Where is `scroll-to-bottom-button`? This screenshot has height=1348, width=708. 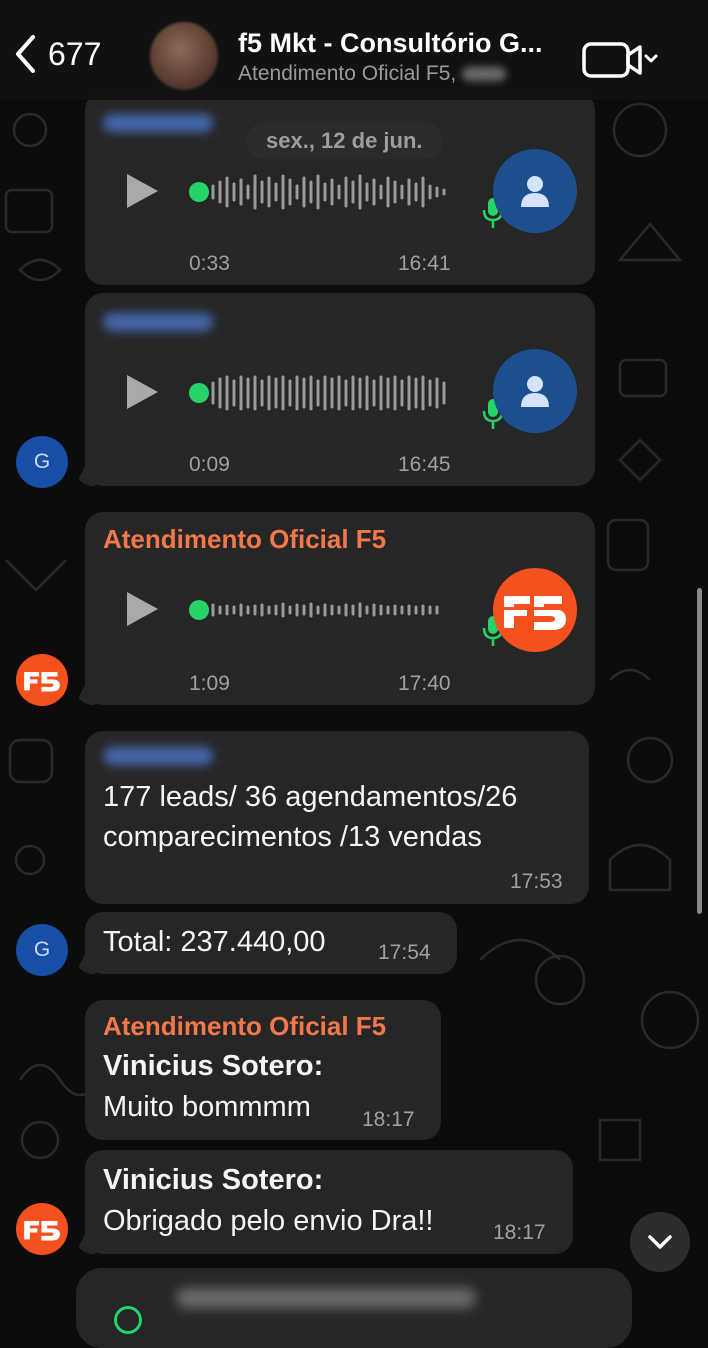
scroll-to-bottom-button is located at coordinates (660, 1242).